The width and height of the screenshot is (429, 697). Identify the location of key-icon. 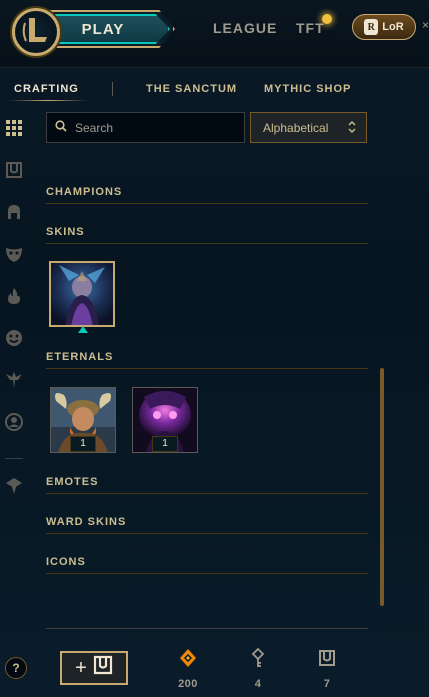
(258, 658).